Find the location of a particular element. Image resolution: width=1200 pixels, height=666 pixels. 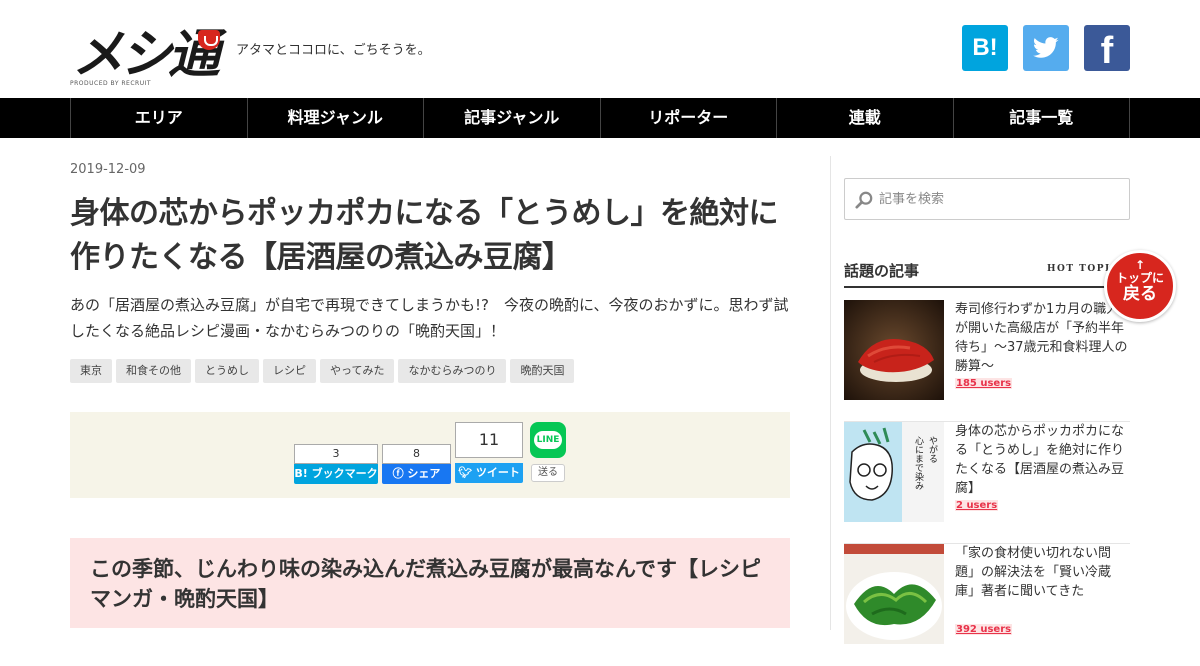

svg-text: やがる is located at coordinates (932, 449).